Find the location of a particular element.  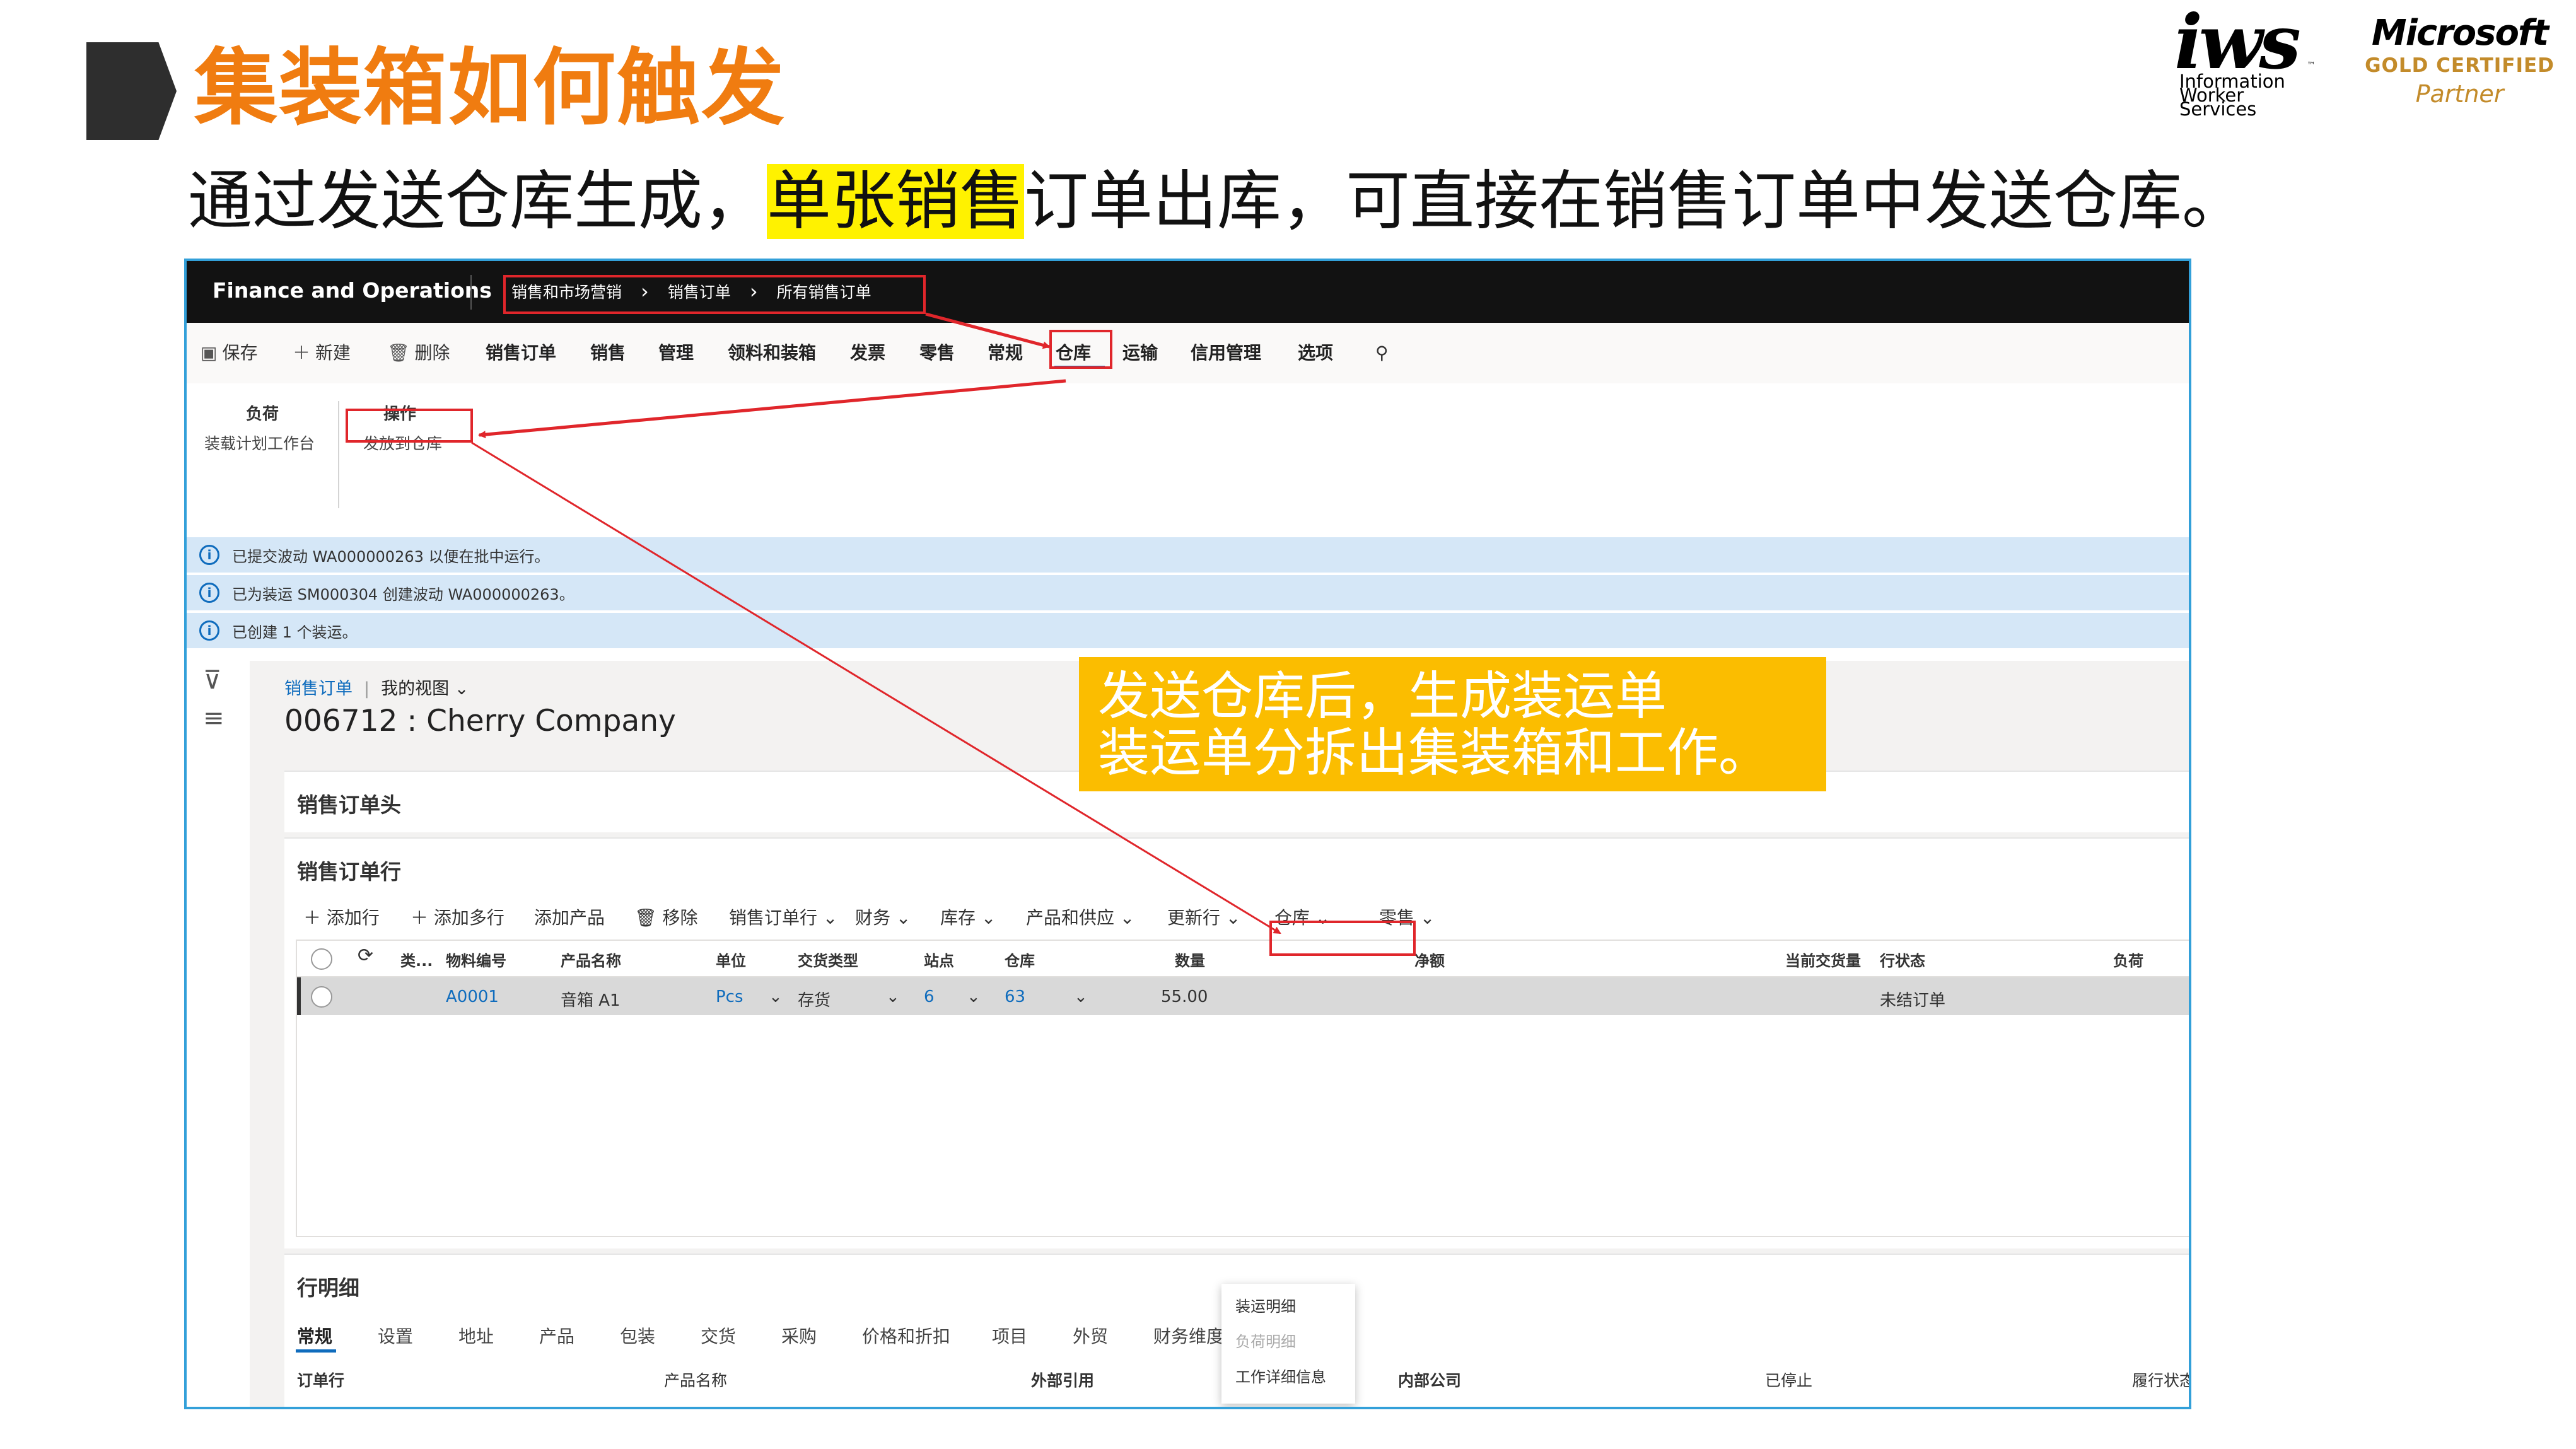

remove-button: 🗑 移除 is located at coordinates (666, 917).